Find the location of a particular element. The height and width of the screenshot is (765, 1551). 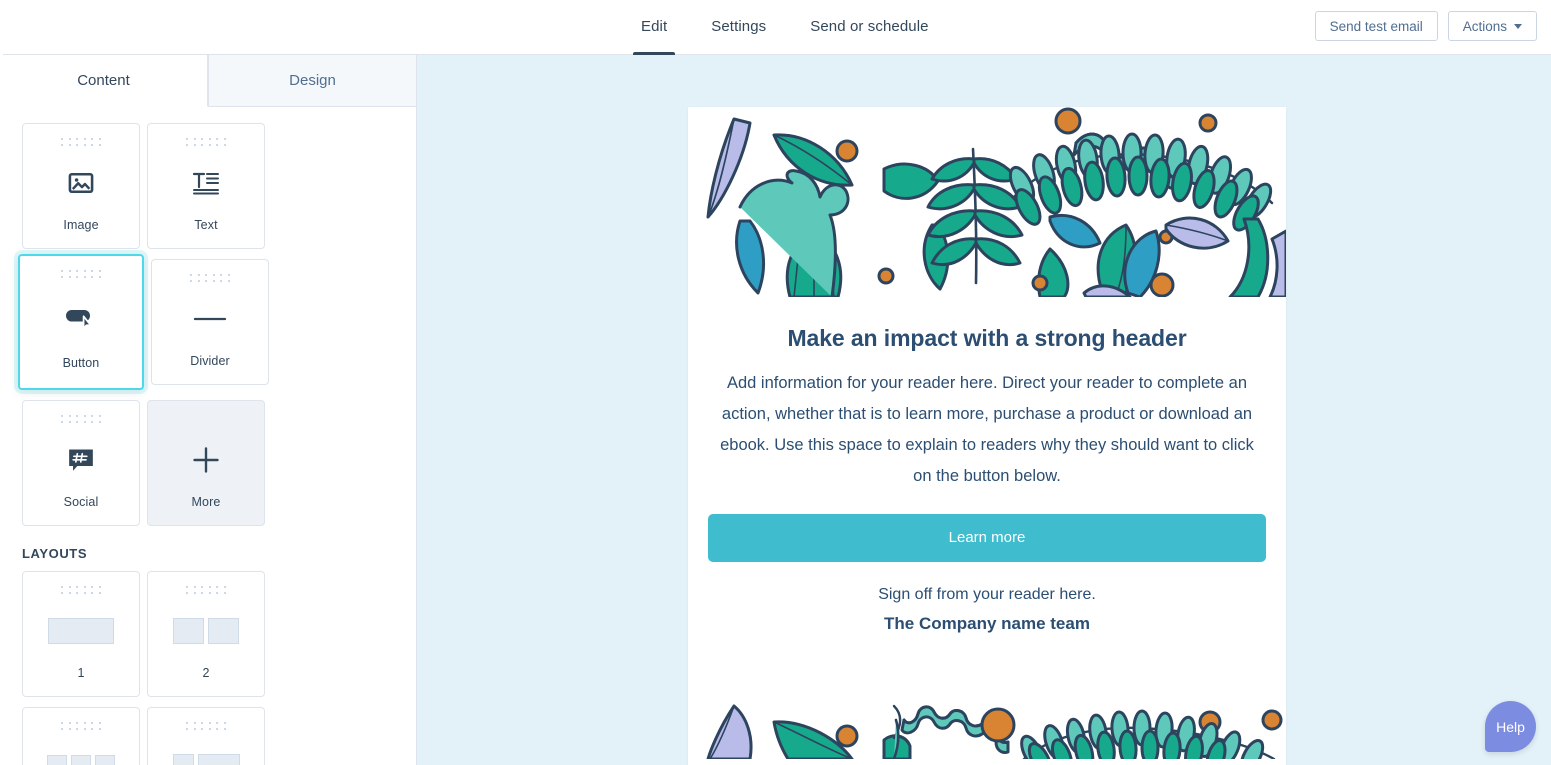

layout-card-1-3-2-3: 1/3 : 2/3 is located at coordinates (206, 736).